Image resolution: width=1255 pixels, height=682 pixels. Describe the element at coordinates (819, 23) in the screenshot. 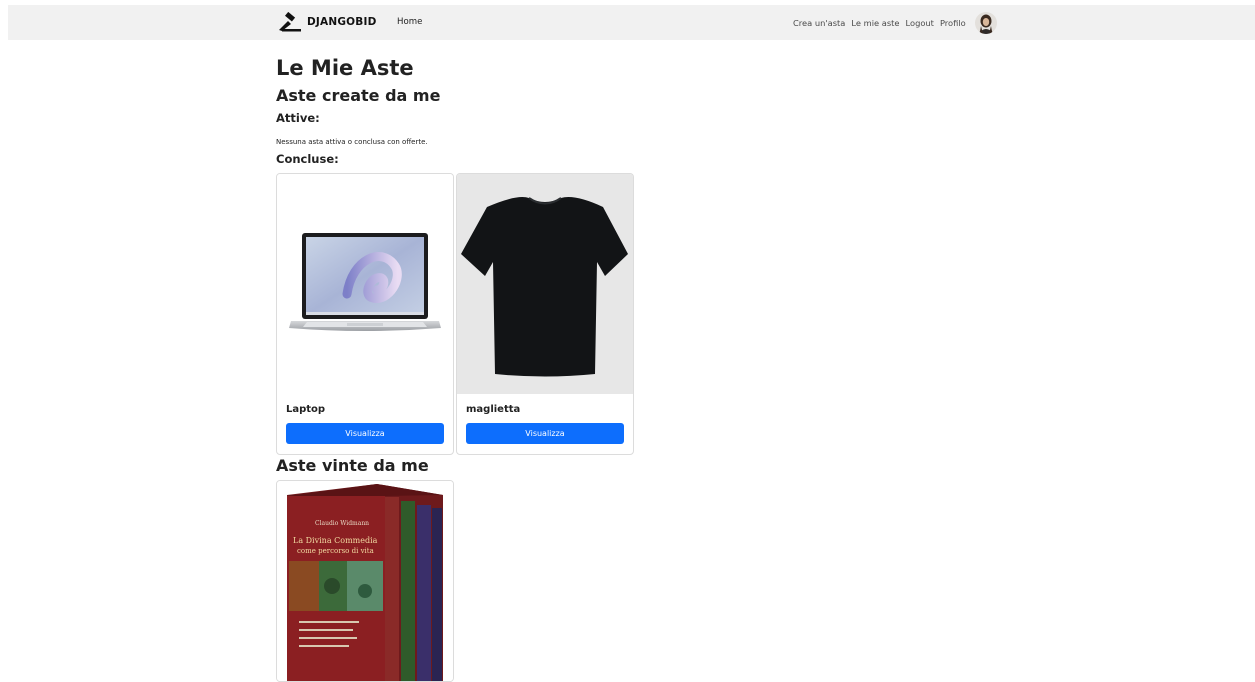

I see `nav-create-auction-link: Crea un'asta` at that location.